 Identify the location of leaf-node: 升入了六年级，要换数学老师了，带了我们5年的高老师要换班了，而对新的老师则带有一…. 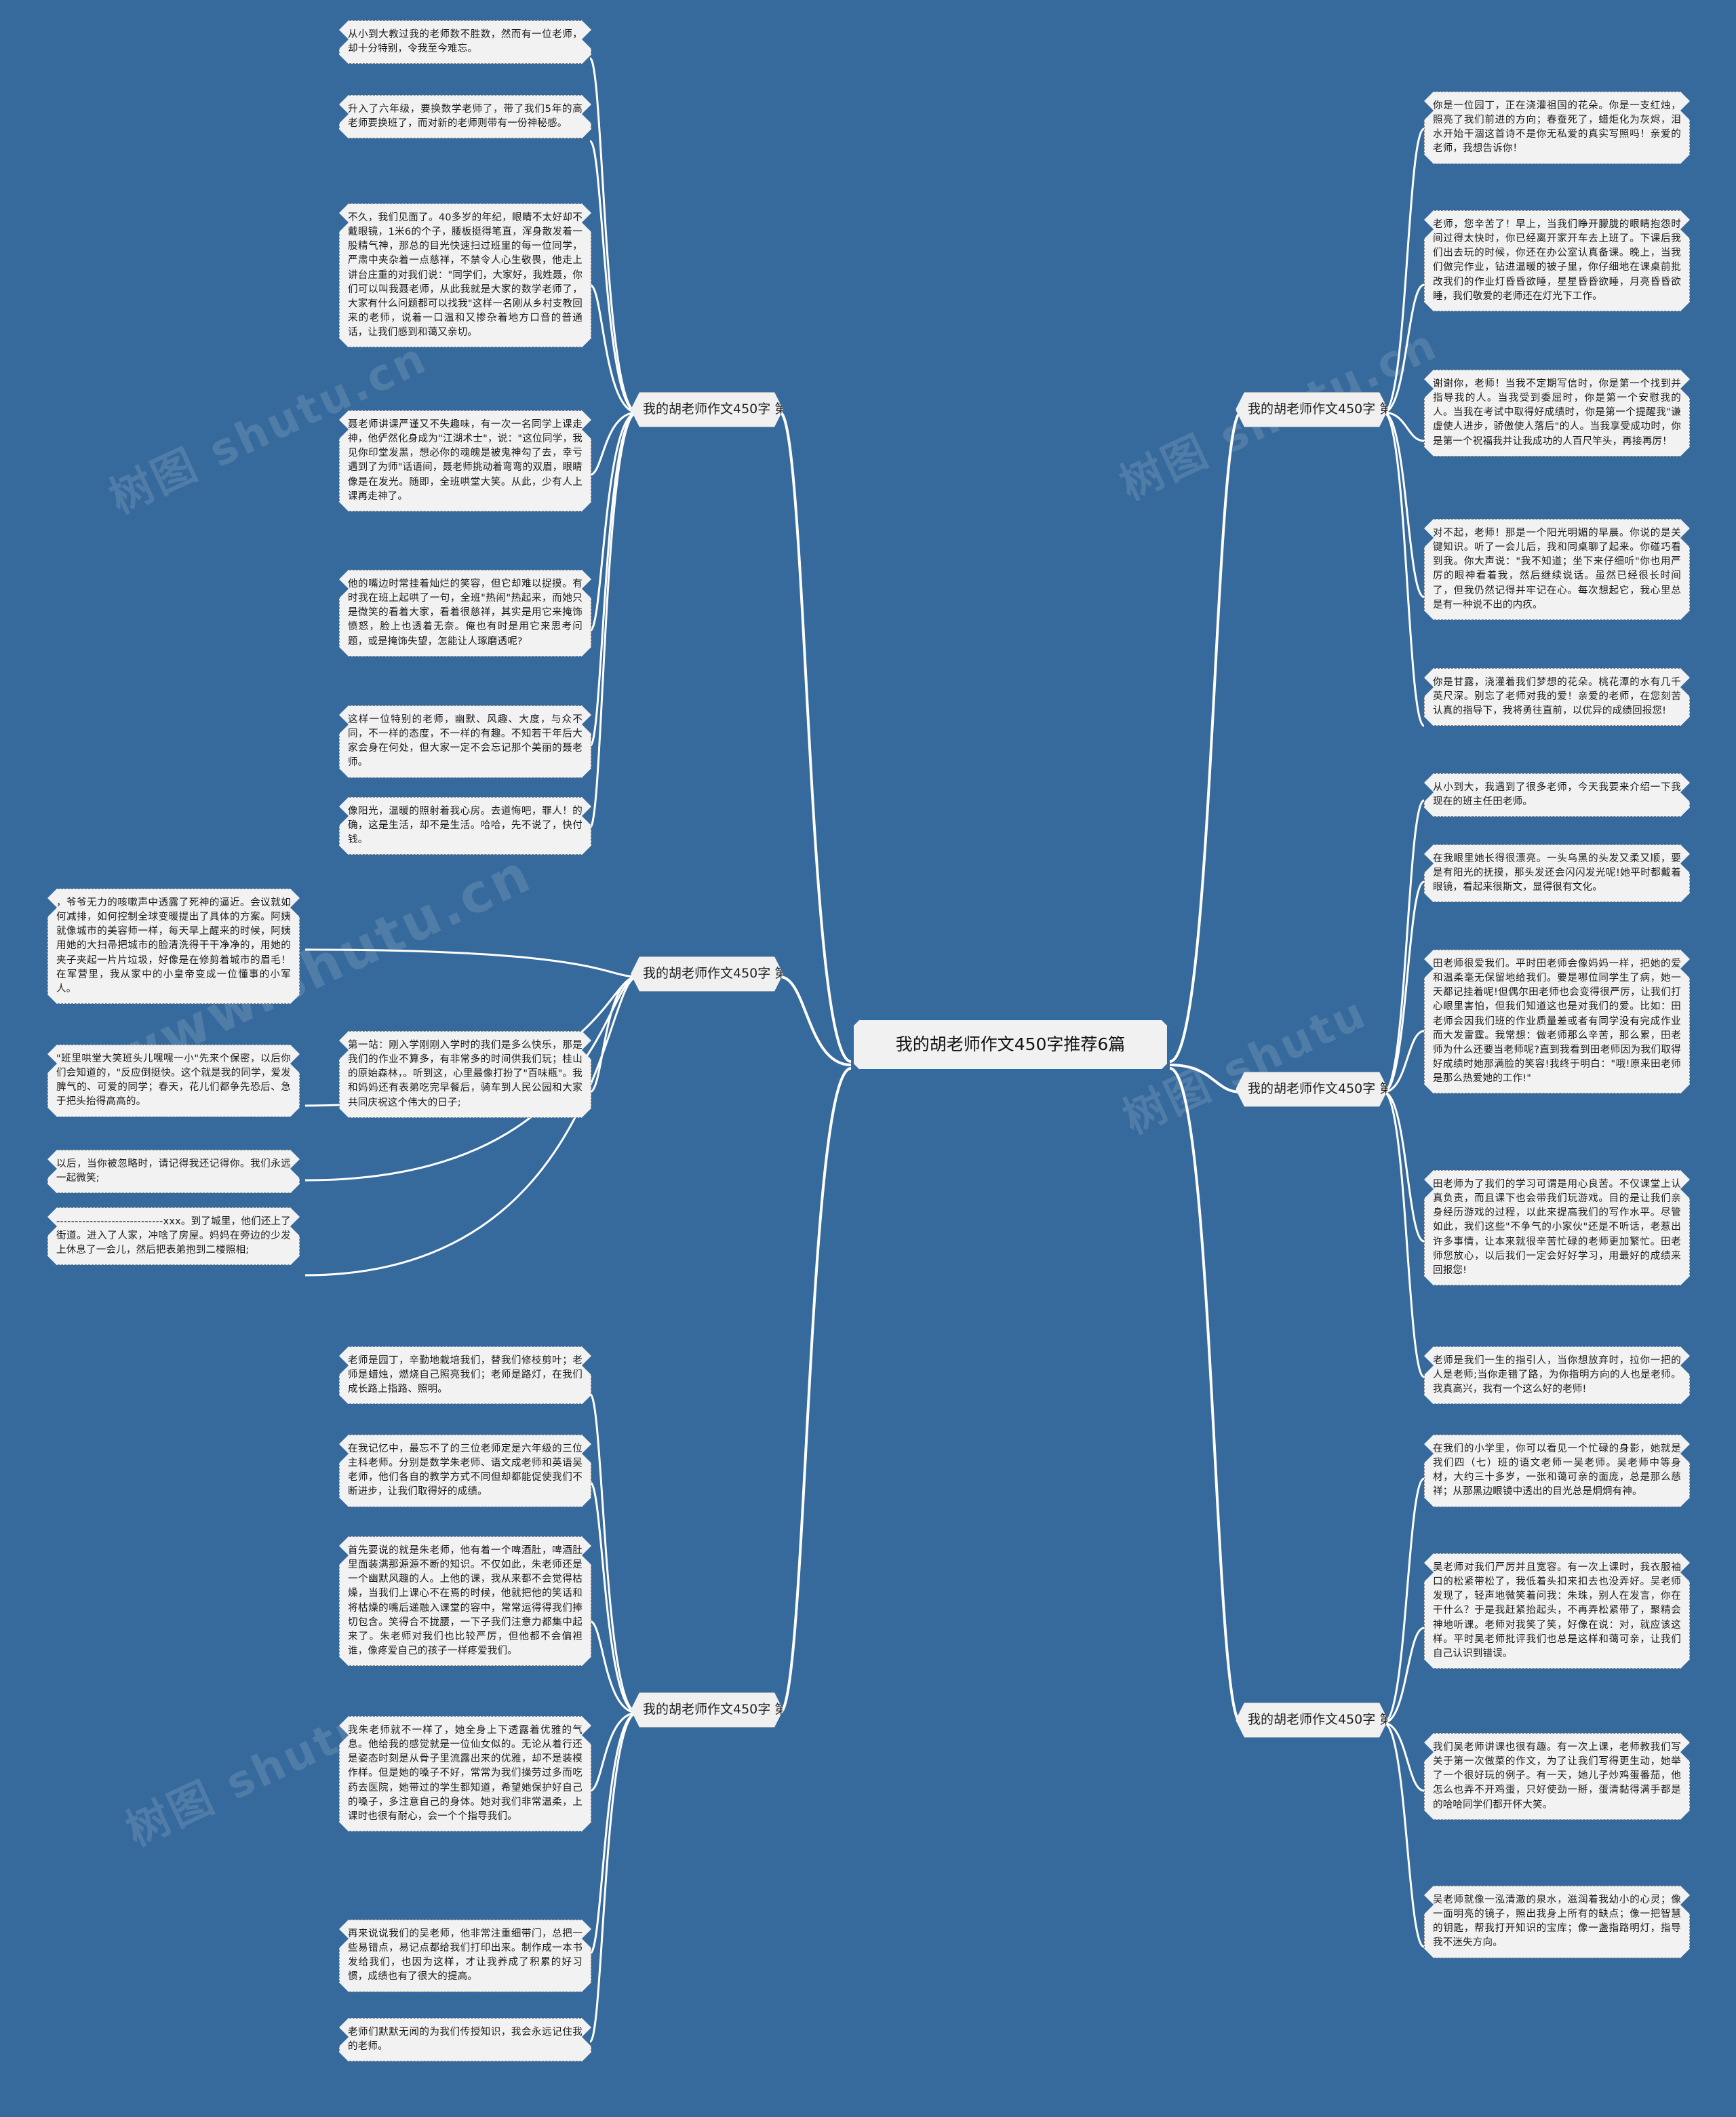
(465, 117).